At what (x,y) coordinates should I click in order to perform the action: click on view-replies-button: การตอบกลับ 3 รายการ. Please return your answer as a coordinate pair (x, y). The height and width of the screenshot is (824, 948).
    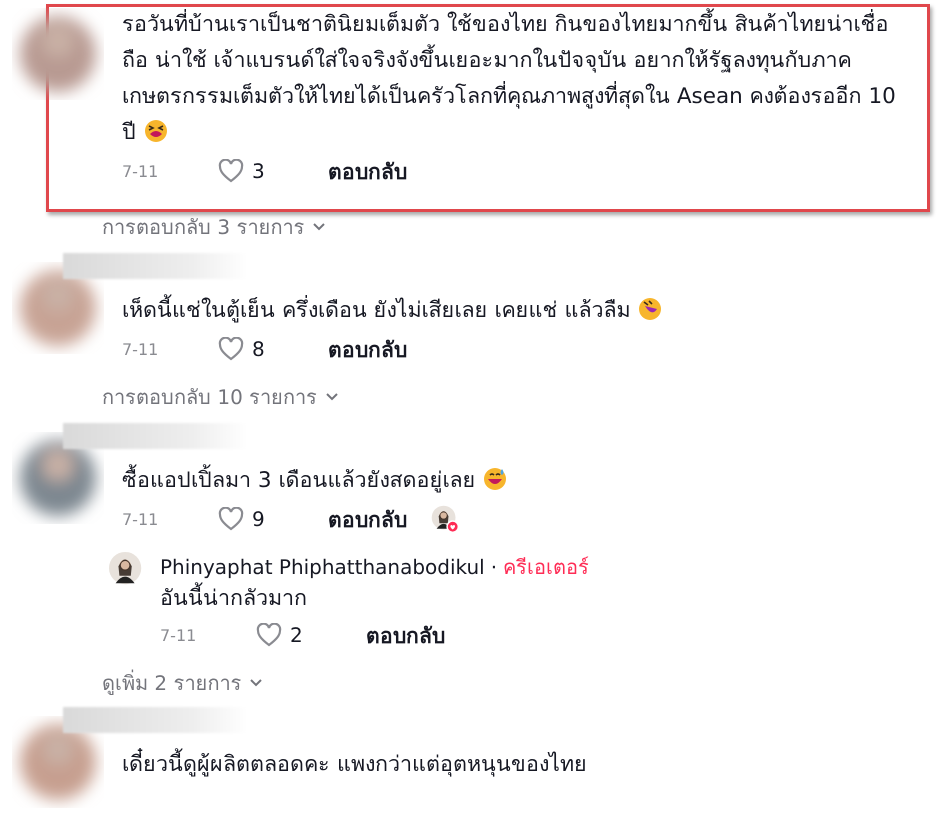
    Looking at the image, I should click on (214, 227).